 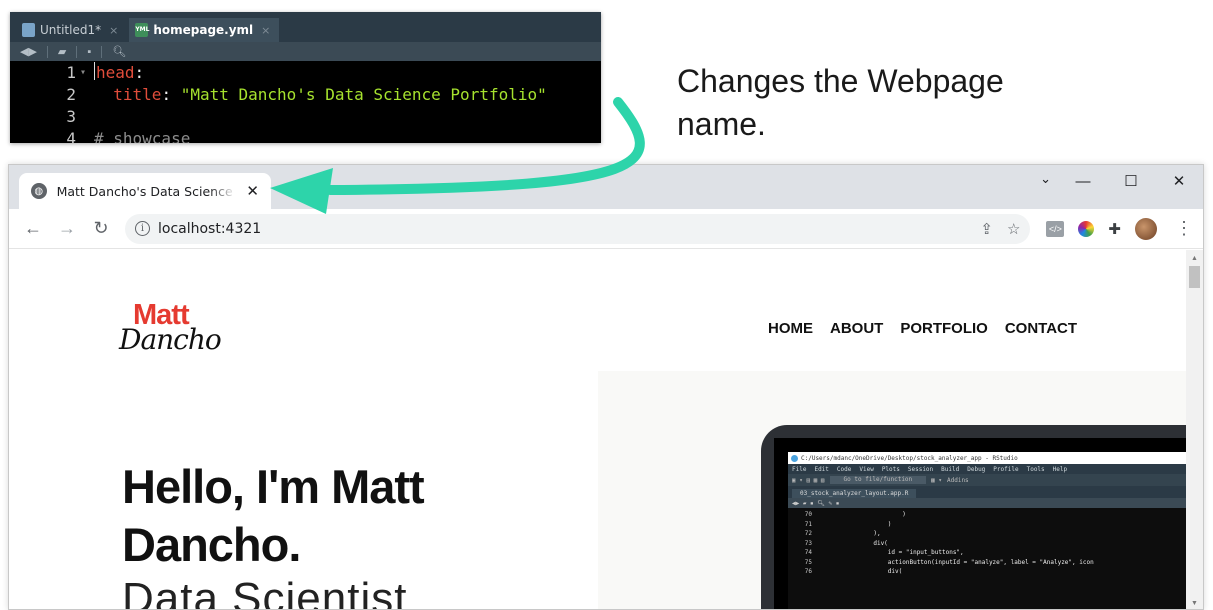 What do you see at coordinates (890, 469) in the screenshot?
I see `rstudio-menu-item: Plots` at bounding box center [890, 469].